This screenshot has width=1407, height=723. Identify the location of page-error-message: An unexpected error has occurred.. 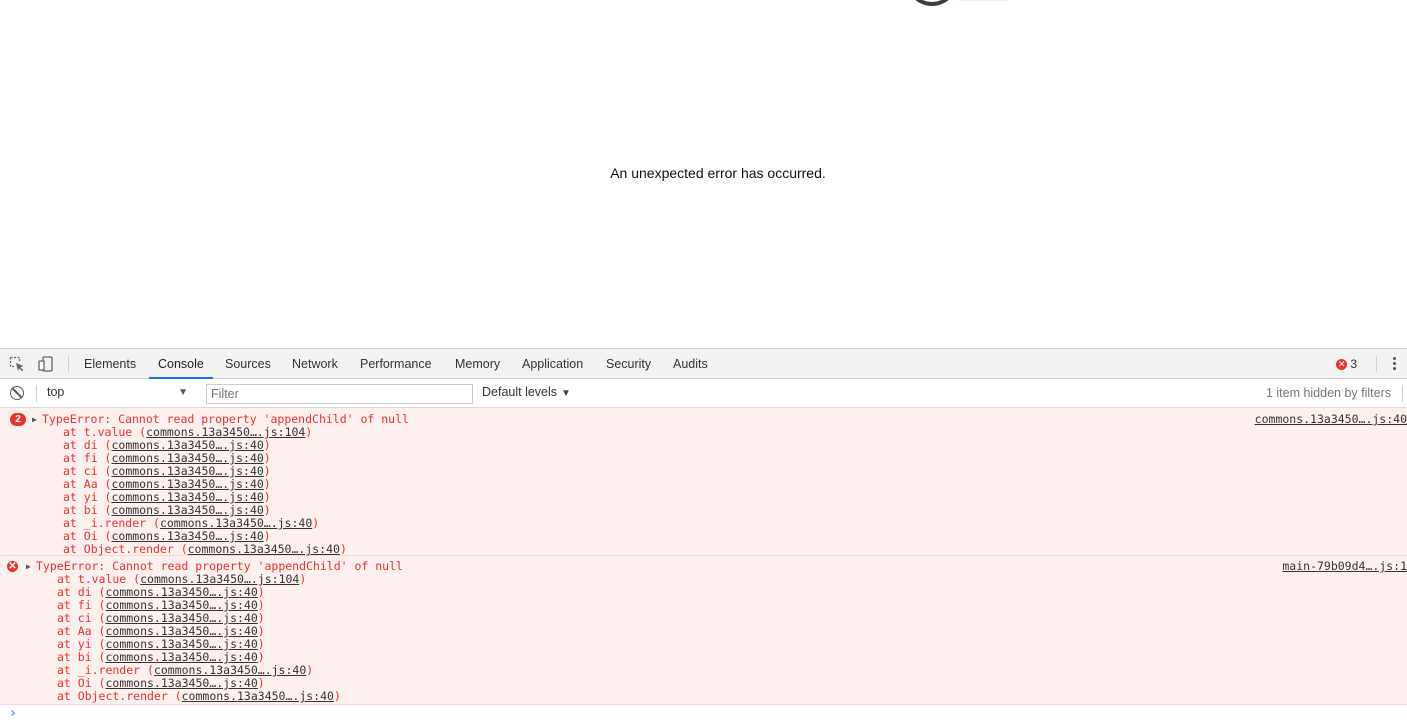
(718, 173).